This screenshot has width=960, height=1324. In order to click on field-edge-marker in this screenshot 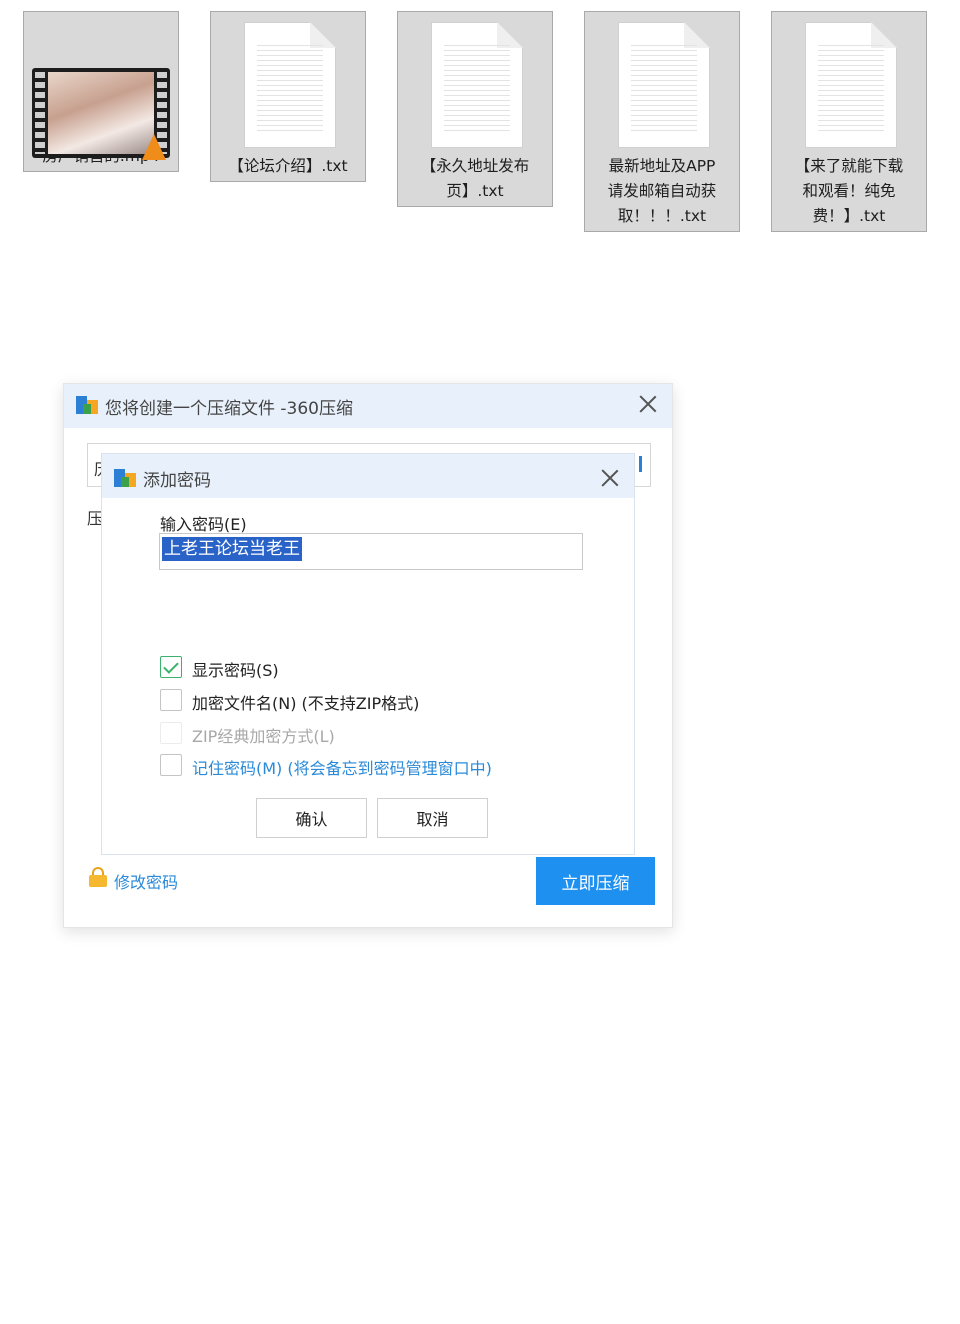, I will do `click(640, 464)`.